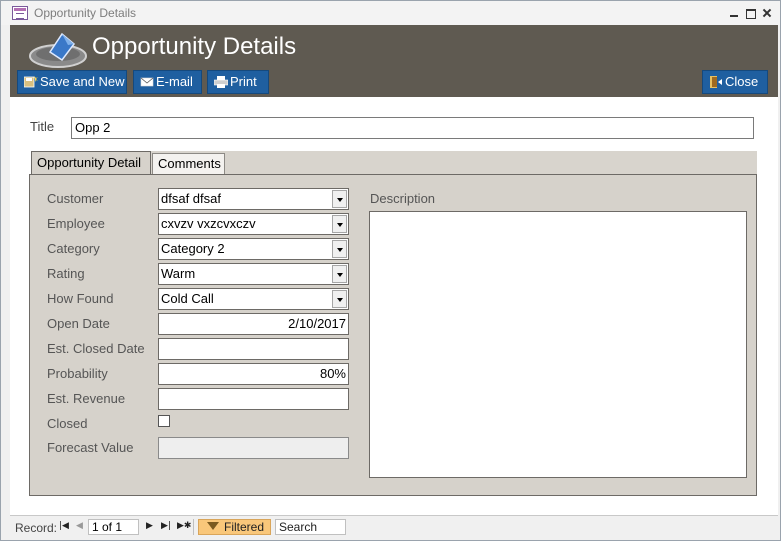  What do you see at coordinates (73, 248) in the screenshot?
I see `category-label: Category` at bounding box center [73, 248].